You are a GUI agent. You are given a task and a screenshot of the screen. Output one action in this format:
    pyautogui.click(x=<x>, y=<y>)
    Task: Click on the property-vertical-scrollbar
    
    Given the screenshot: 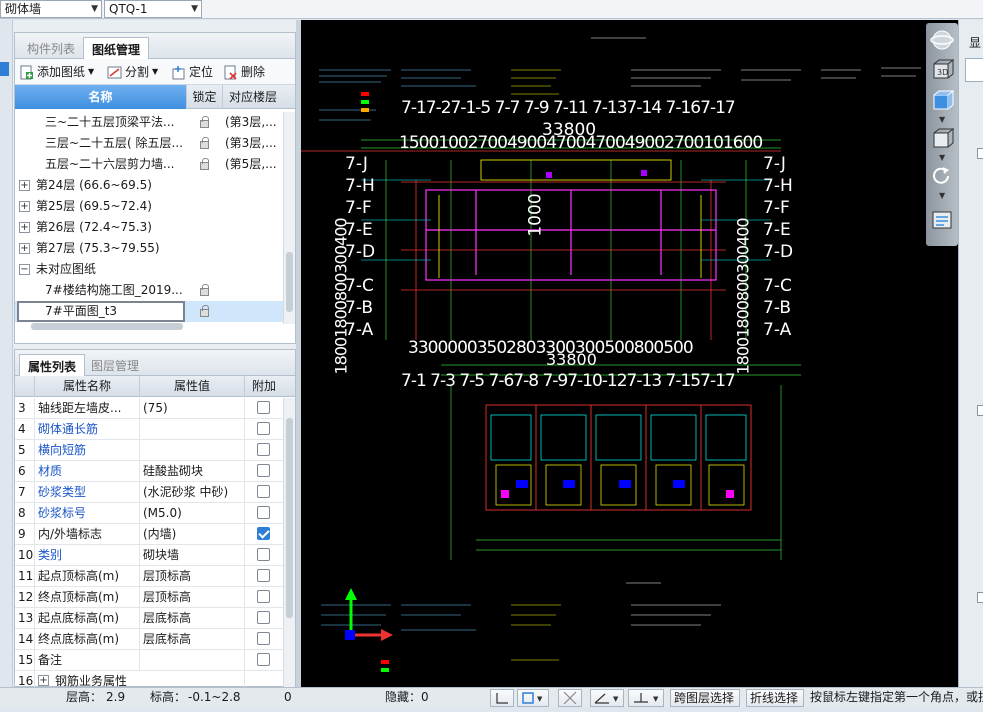 What is the action you would take?
    pyautogui.click(x=289, y=542)
    